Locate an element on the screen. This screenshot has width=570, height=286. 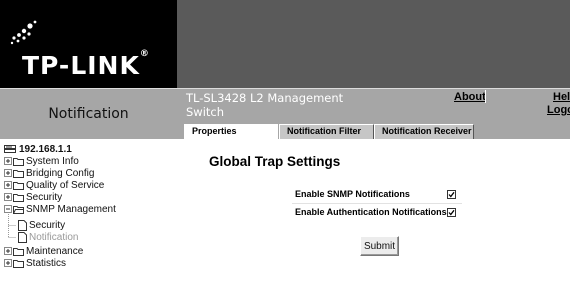
link-divider is located at coordinates (485, 96).